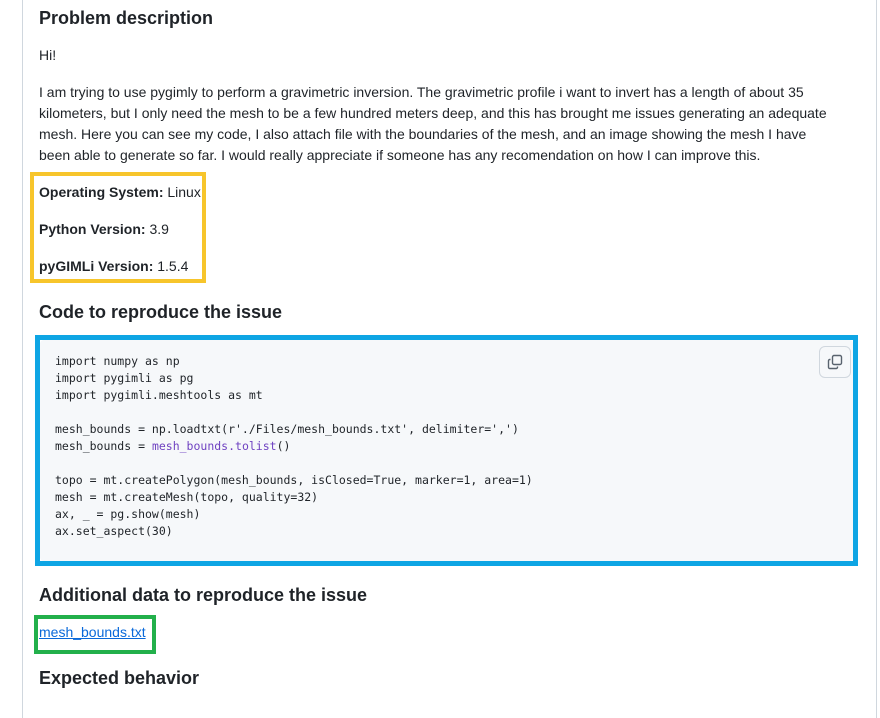 Image resolution: width=880 pixels, height=718 pixels. What do you see at coordinates (119, 678) in the screenshot?
I see `heading-expected-behavior: Expected behavior` at bounding box center [119, 678].